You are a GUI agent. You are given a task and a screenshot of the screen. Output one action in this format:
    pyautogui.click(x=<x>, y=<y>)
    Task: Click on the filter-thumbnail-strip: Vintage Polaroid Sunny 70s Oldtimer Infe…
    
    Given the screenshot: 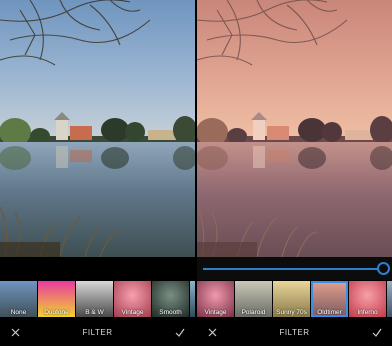 What is the action you would take?
    pyautogui.click(x=294, y=299)
    